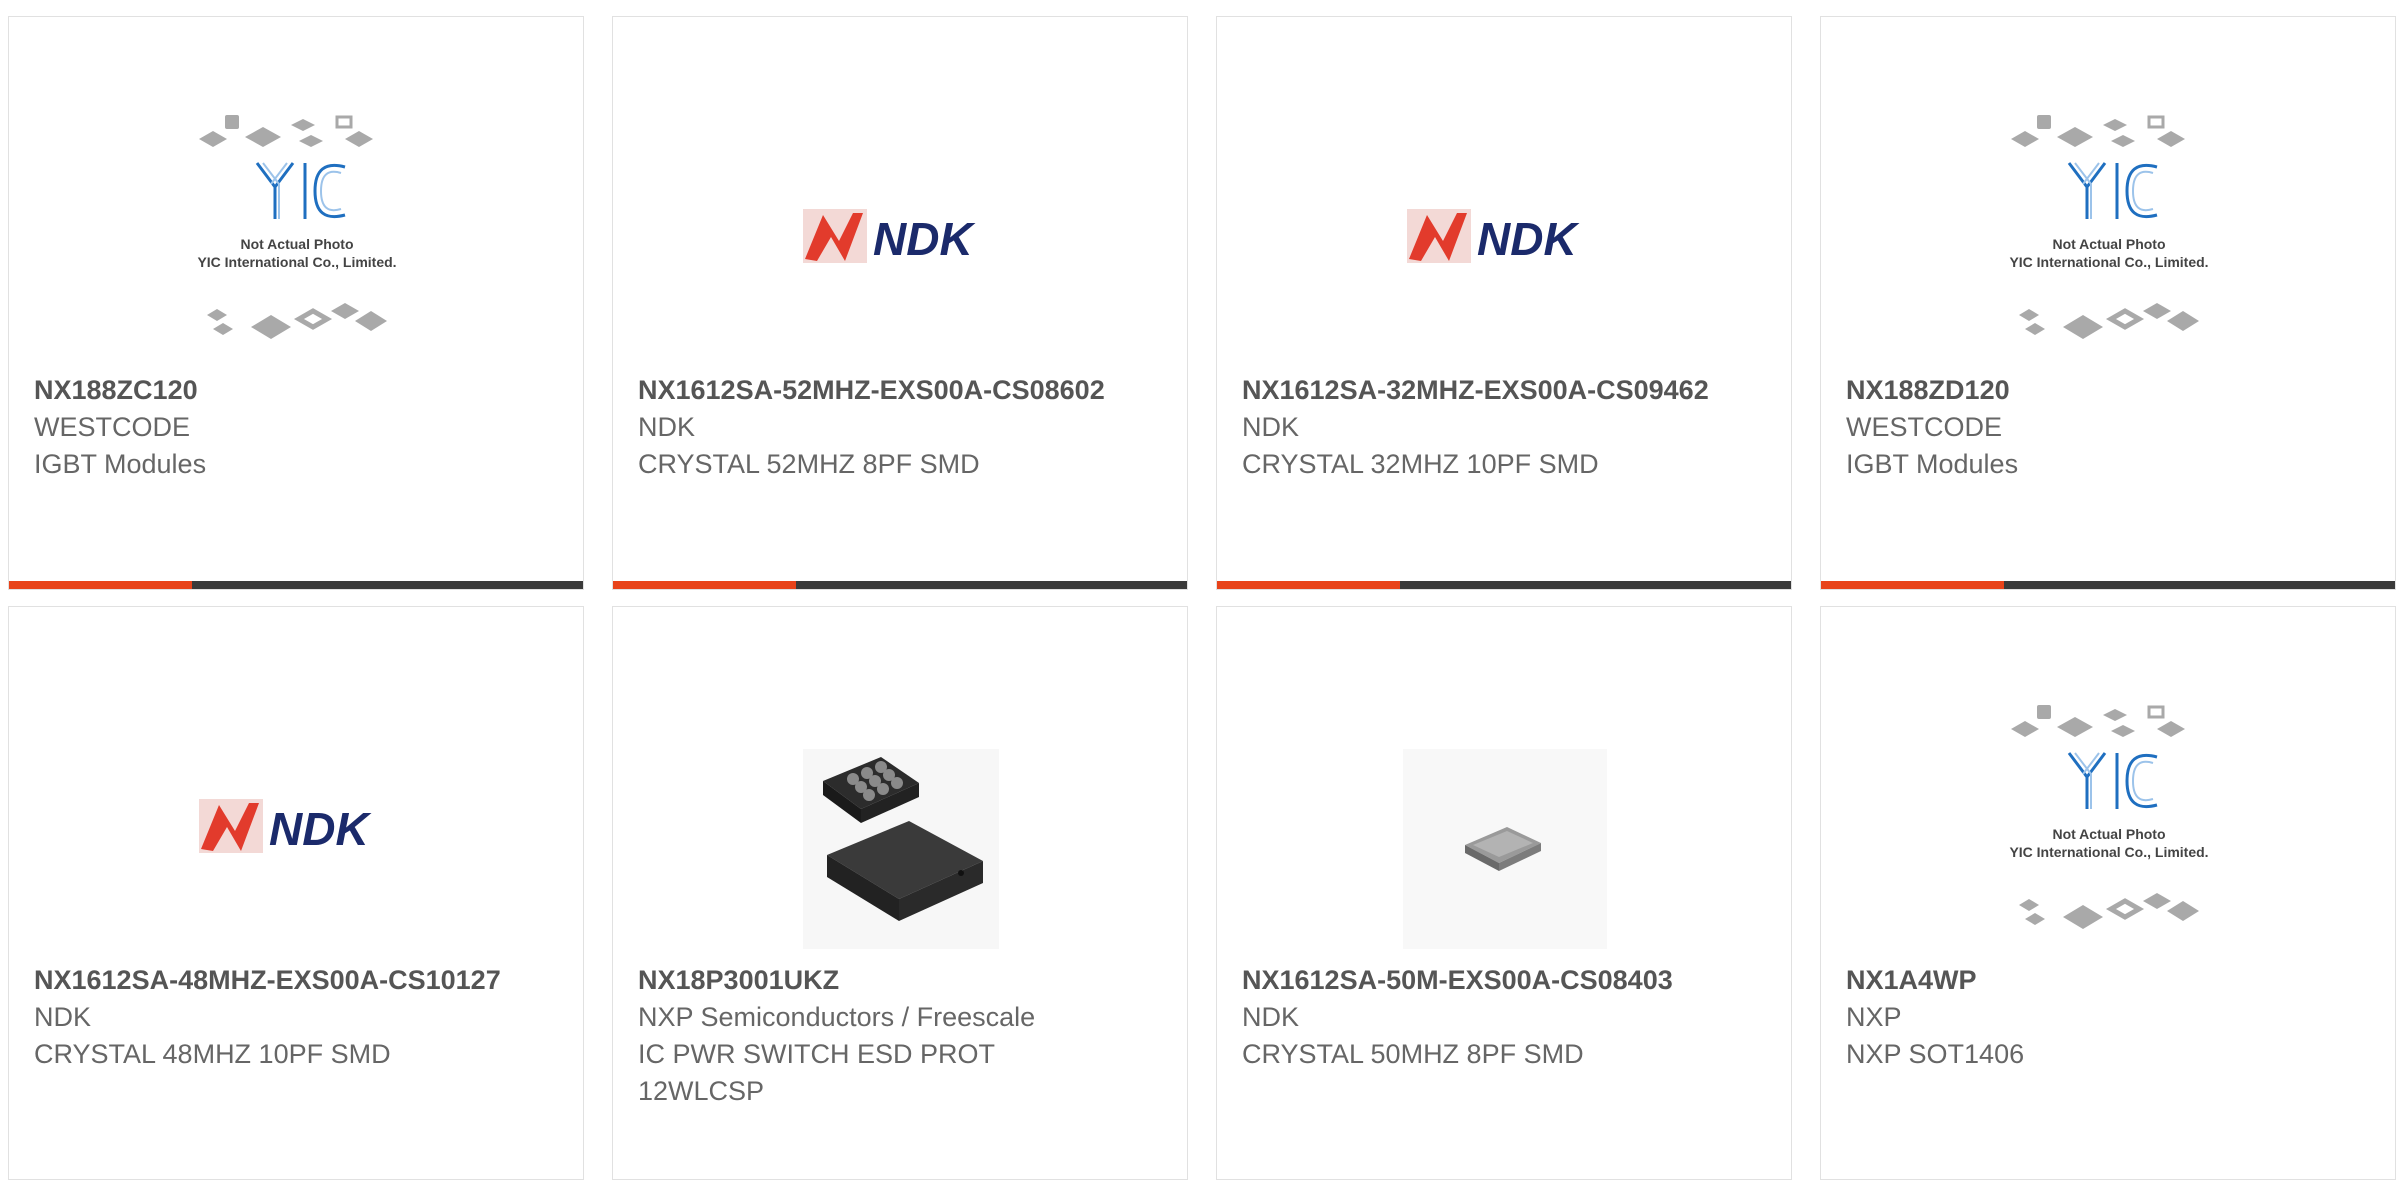 The image size is (2400, 1180). Describe the element at coordinates (1506, 390) in the screenshot. I see `part-number-link: NX1612SA-32MHZ-EXS00A-CS09462` at that location.